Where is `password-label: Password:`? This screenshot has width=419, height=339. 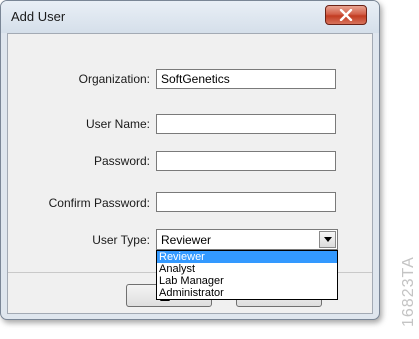
password-label: Password: is located at coordinates (121, 161).